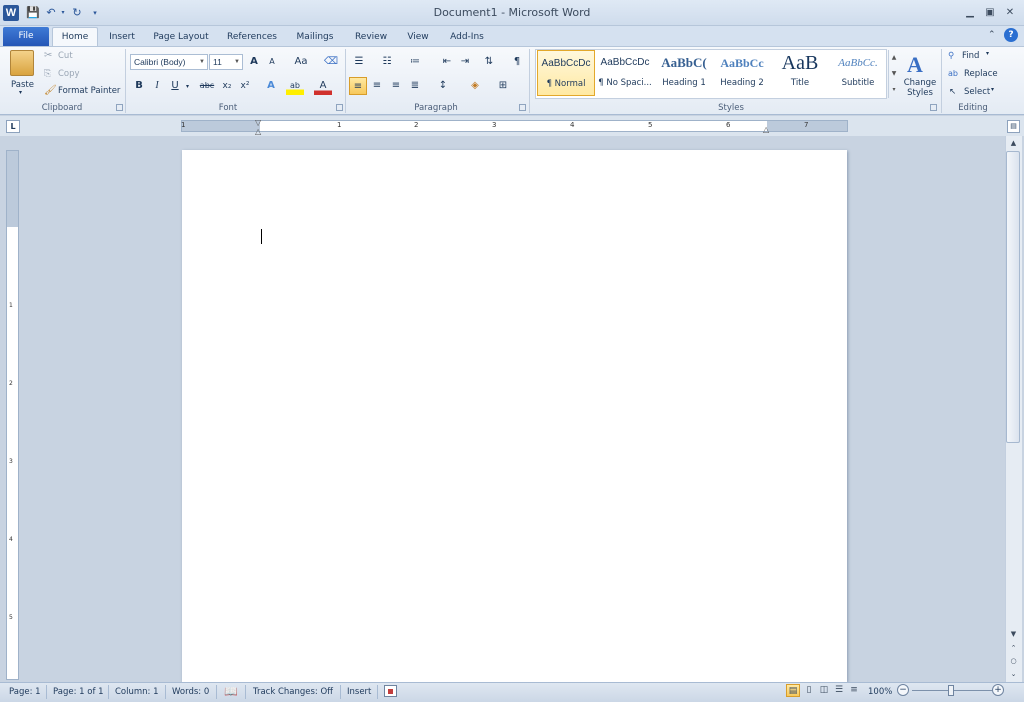 The image size is (1024, 702). What do you see at coordinates (181, 37) in the screenshot?
I see `tab-page-layout: Page Layout` at bounding box center [181, 37].